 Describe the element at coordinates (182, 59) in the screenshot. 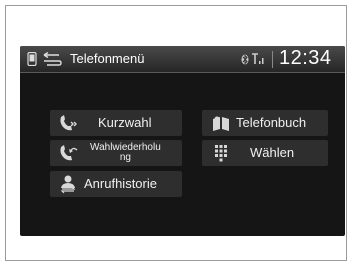

I see `status-bar: Telefonmenü 12:34` at that location.